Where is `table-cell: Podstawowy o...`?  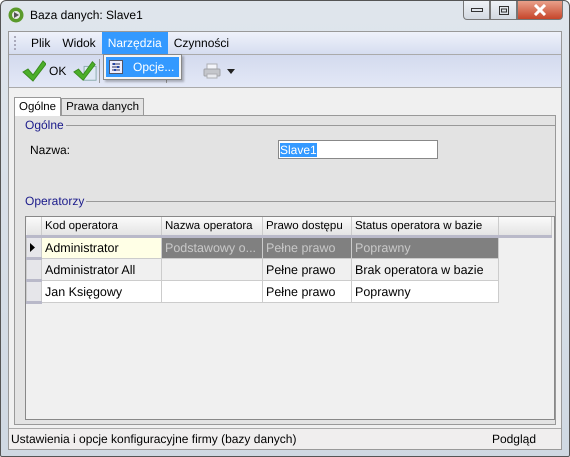
table-cell: Podstawowy o... is located at coordinates (212, 247).